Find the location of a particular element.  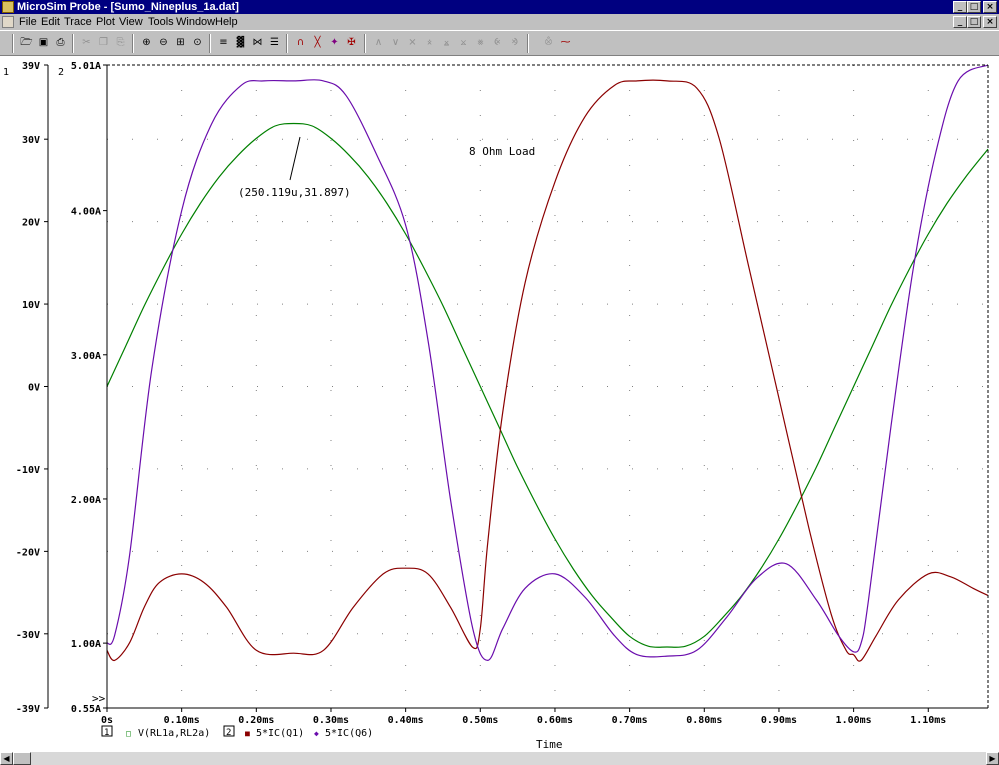

doc-restore-button: □ is located at coordinates (974, 22).